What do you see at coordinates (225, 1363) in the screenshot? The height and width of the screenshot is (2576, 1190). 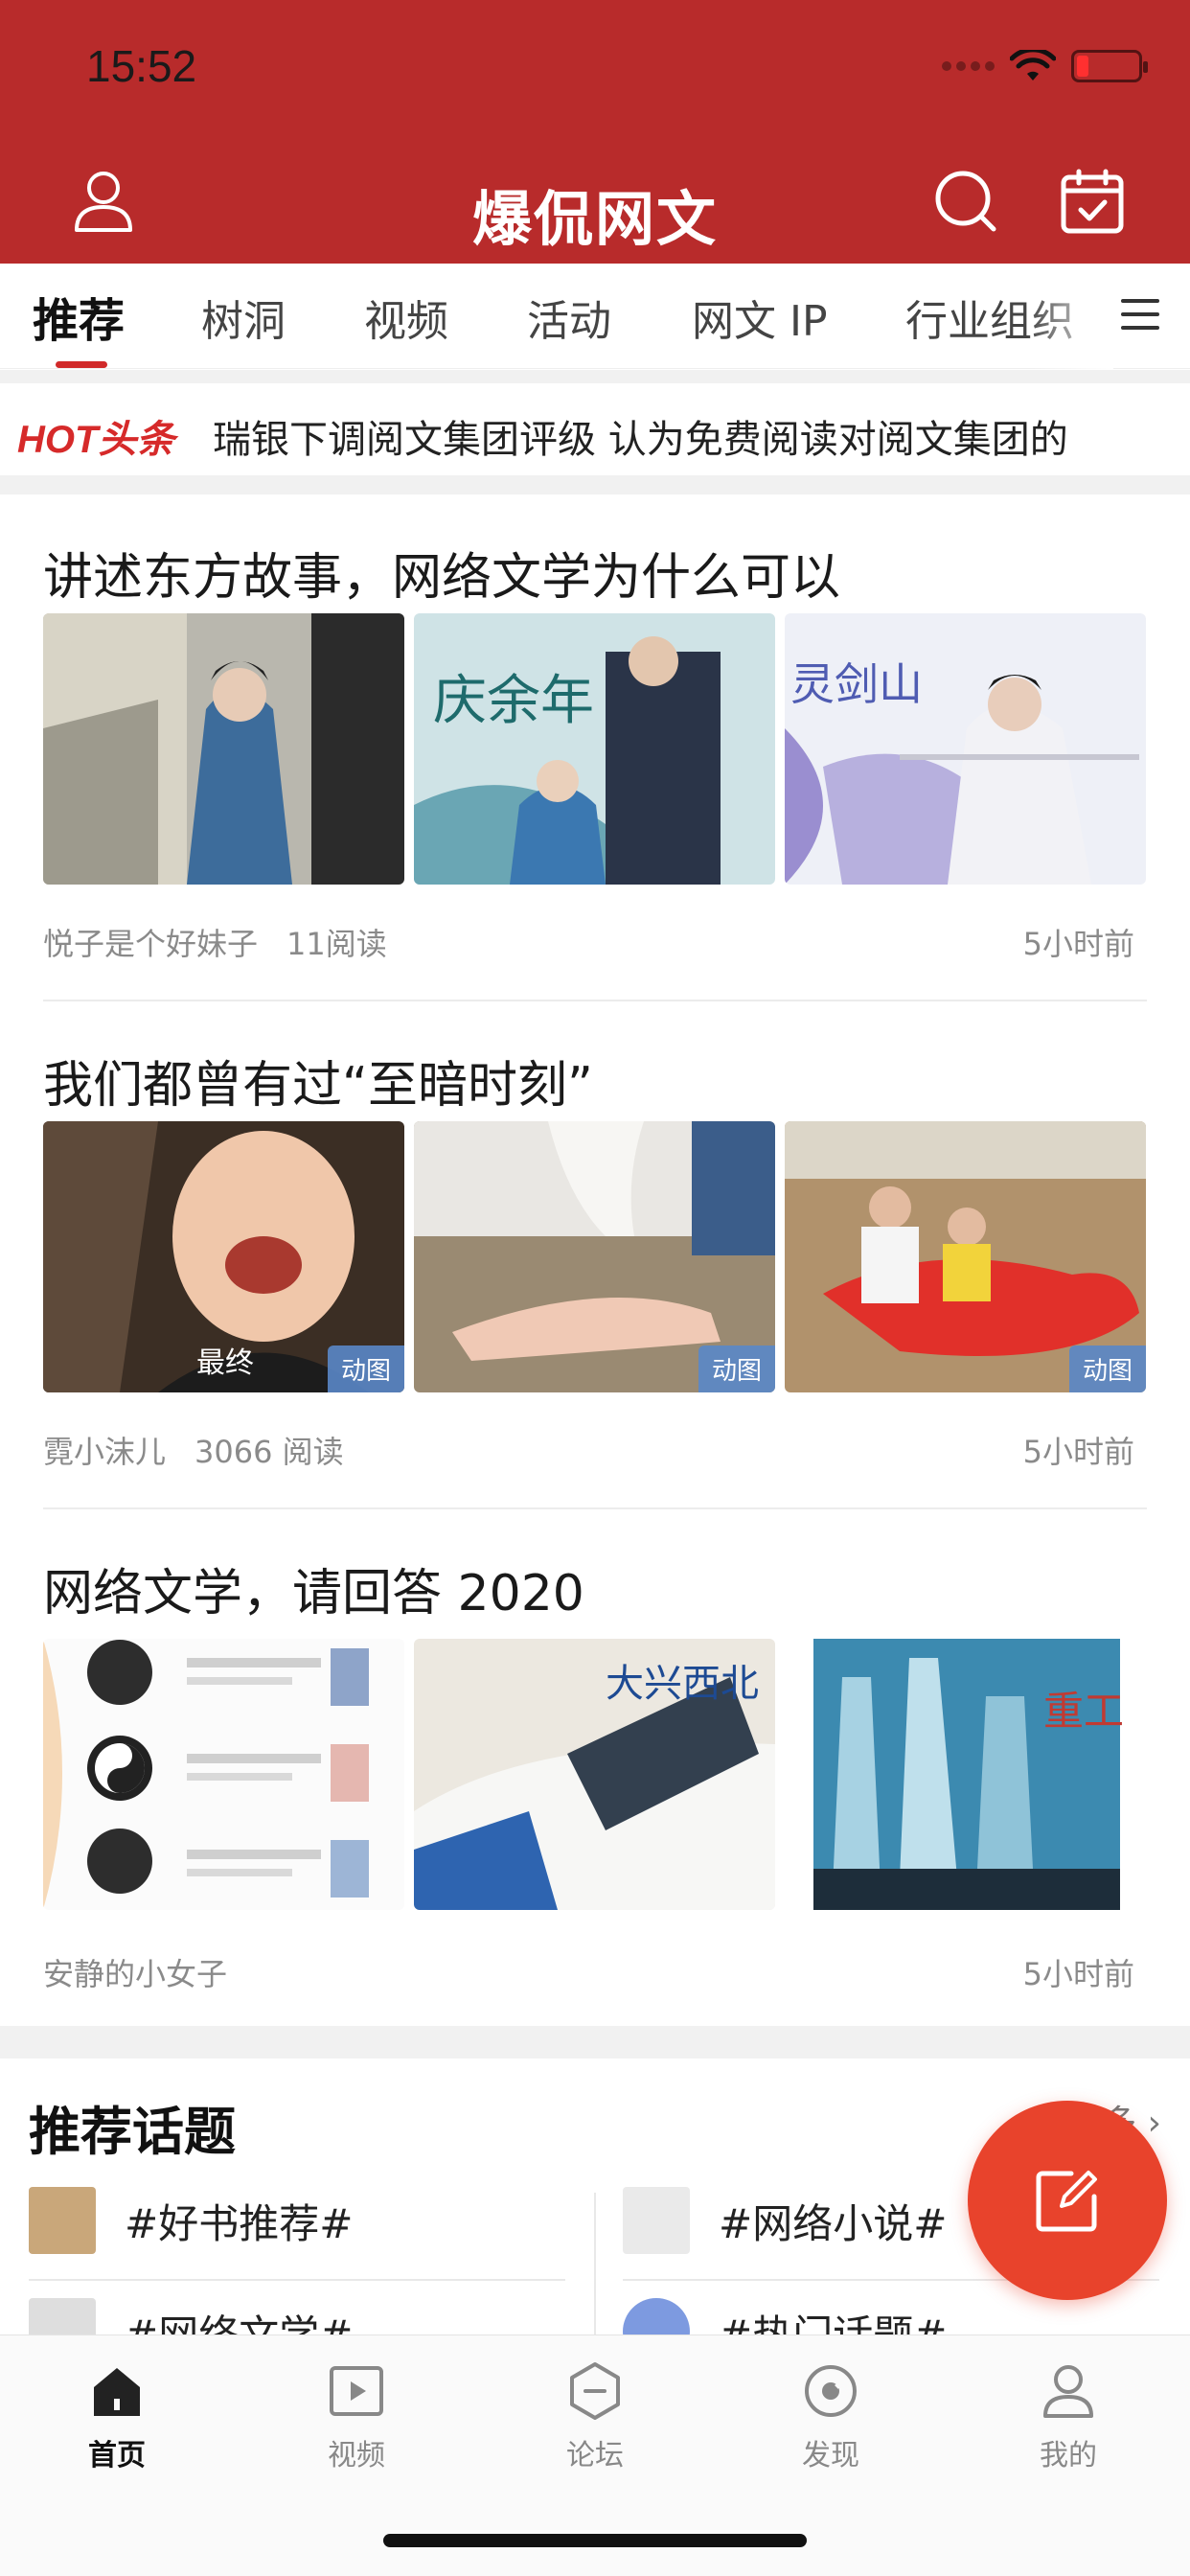 I see `thumbnail-overlay-text: 最终` at bounding box center [225, 1363].